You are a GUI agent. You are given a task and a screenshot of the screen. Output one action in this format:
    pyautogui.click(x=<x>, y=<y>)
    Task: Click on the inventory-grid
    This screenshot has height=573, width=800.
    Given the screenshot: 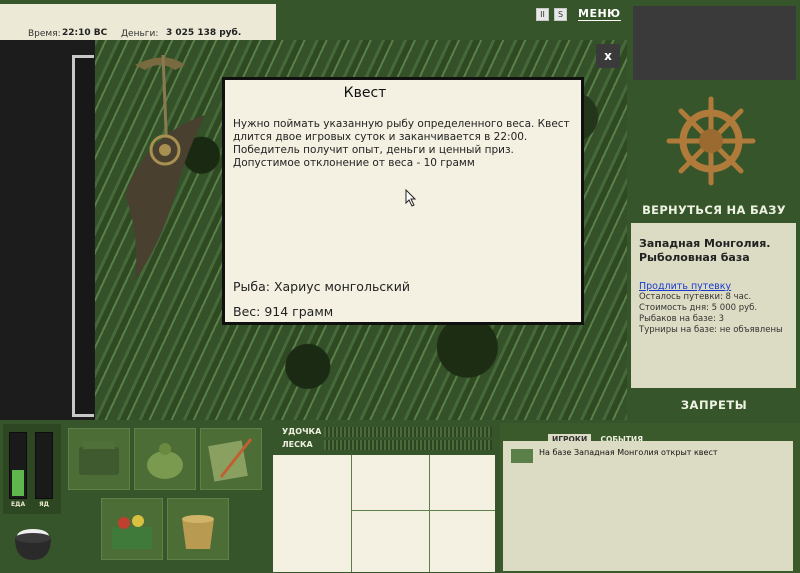 What is the action you would take?
    pyautogui.click(x=384, y=513)
    